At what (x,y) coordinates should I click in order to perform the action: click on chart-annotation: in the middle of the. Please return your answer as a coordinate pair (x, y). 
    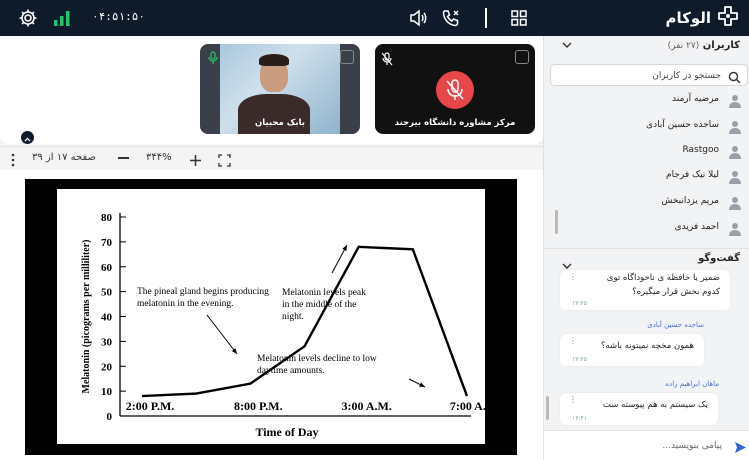
    Looking at the image, I should click on (319, 304).